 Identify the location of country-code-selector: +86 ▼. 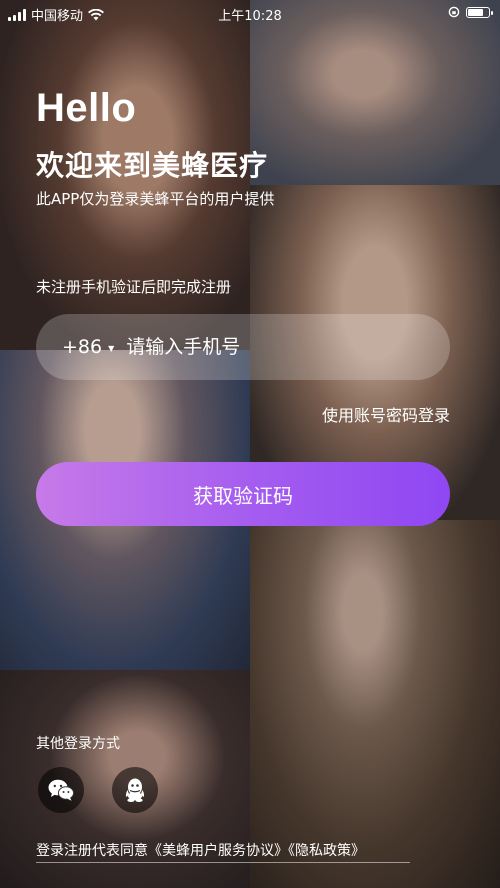
(88, 347).